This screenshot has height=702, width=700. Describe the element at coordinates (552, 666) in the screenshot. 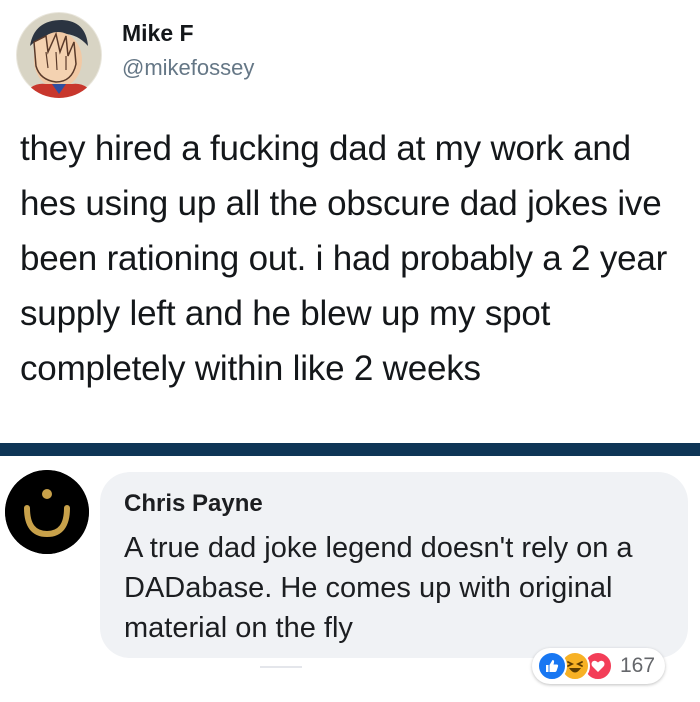

I see `like-reaction-icon` at that location.